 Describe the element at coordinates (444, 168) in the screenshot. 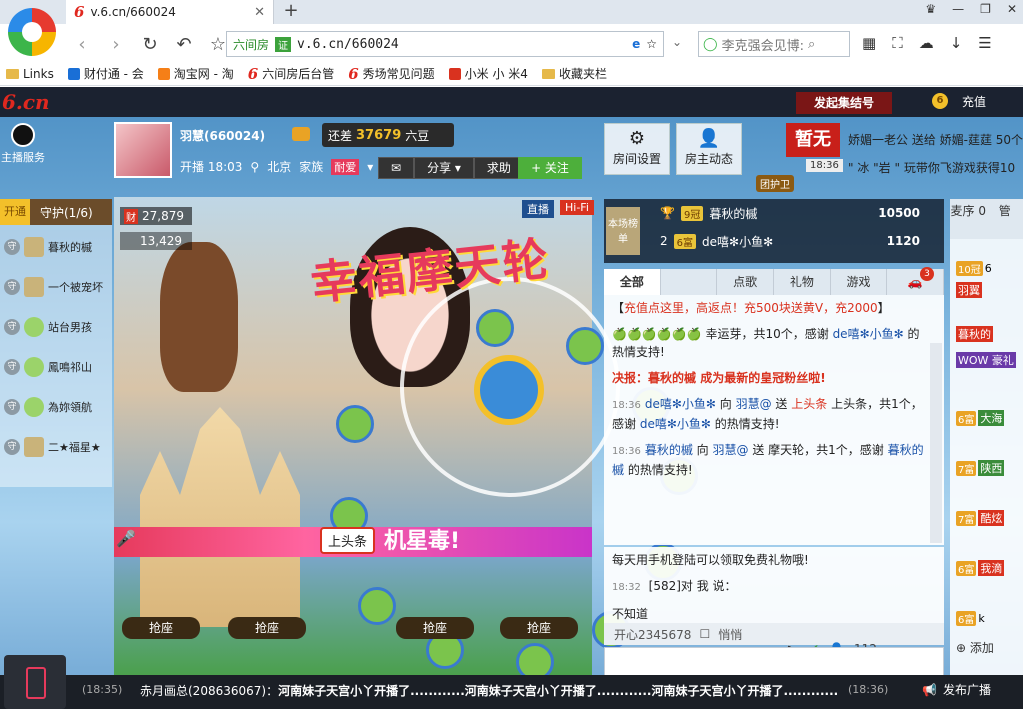

I see `share-button: 分享 ▾` at that location.